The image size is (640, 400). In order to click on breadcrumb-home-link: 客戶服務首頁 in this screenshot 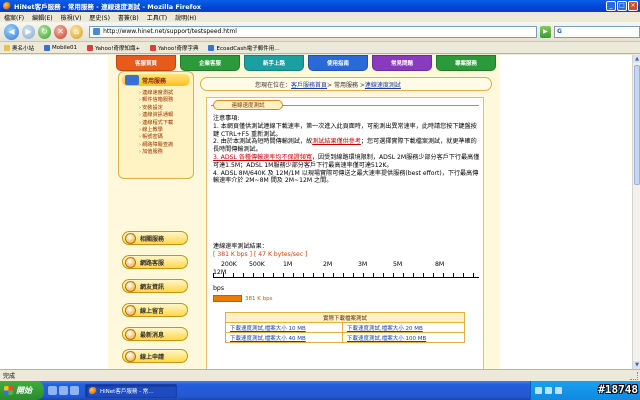, I will do `click(309, 84)`.